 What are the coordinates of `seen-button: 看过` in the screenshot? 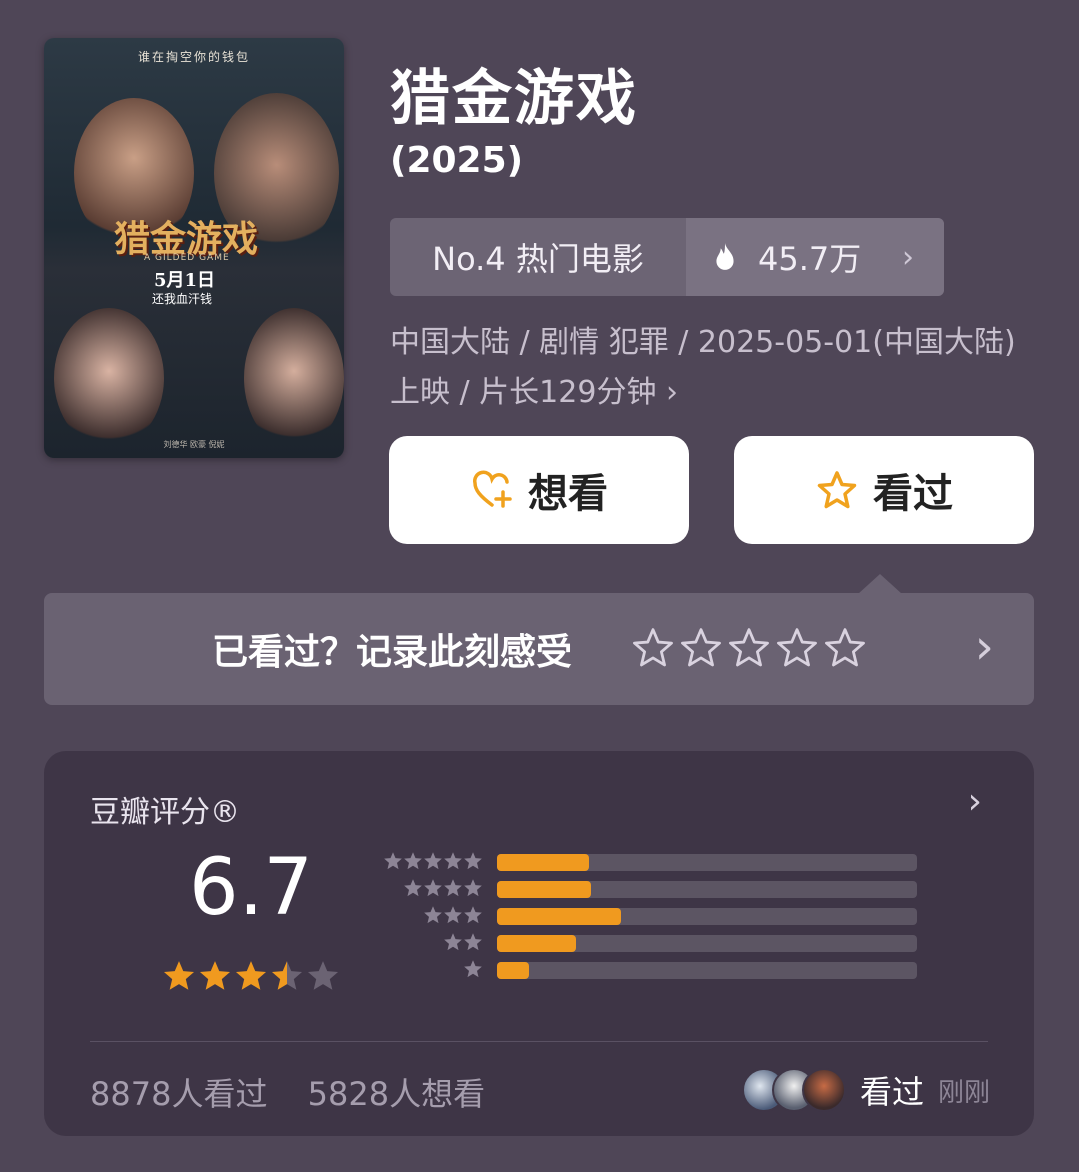 It's located at (884, 490).